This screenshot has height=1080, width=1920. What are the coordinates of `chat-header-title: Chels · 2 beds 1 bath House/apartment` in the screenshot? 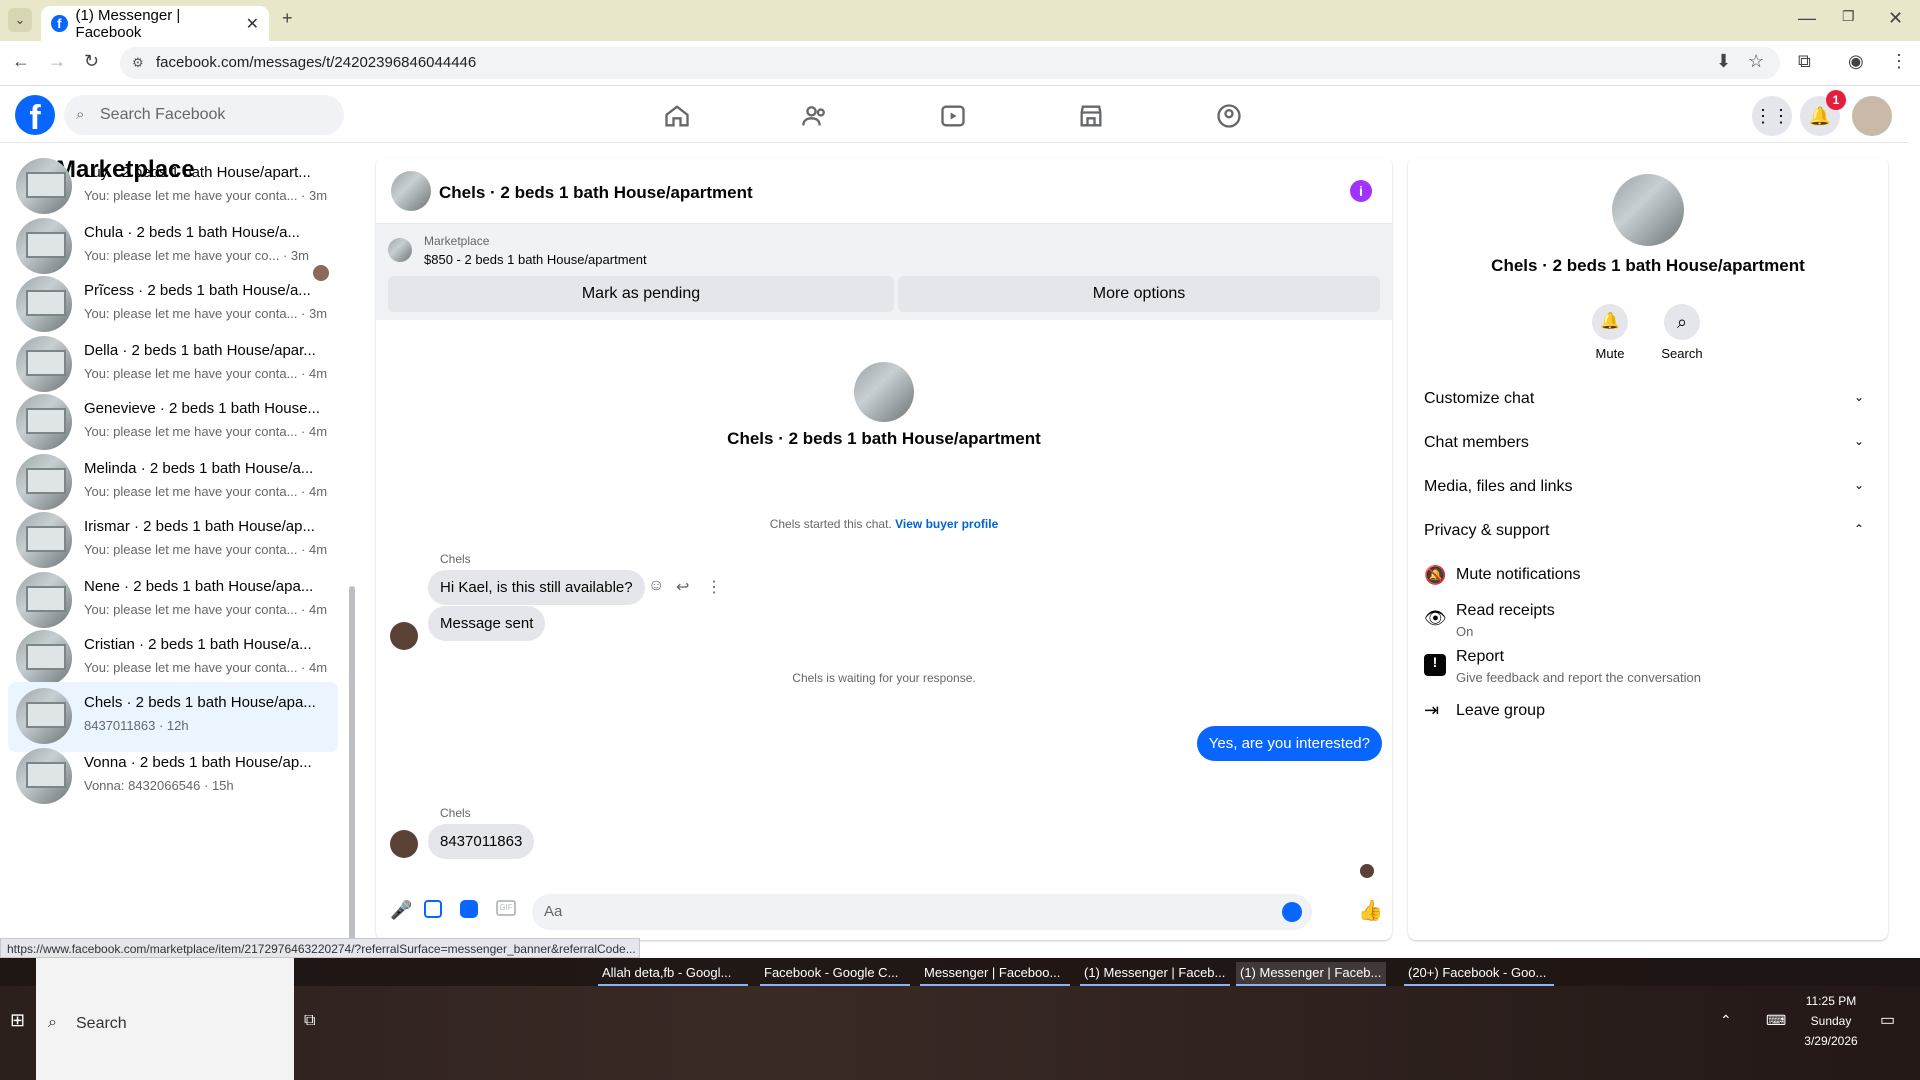 It's located at (596, 193).